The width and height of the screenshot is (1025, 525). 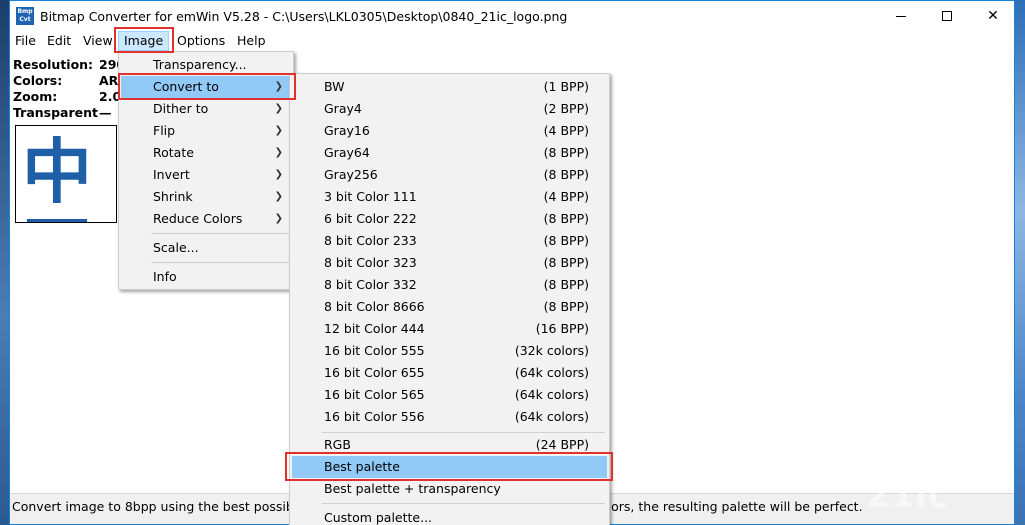 What do you see at coordinates (566, 86) in the screenshot?
I see `convert-item-bpp: (1 BPP)` at bounding box center [566, 86].